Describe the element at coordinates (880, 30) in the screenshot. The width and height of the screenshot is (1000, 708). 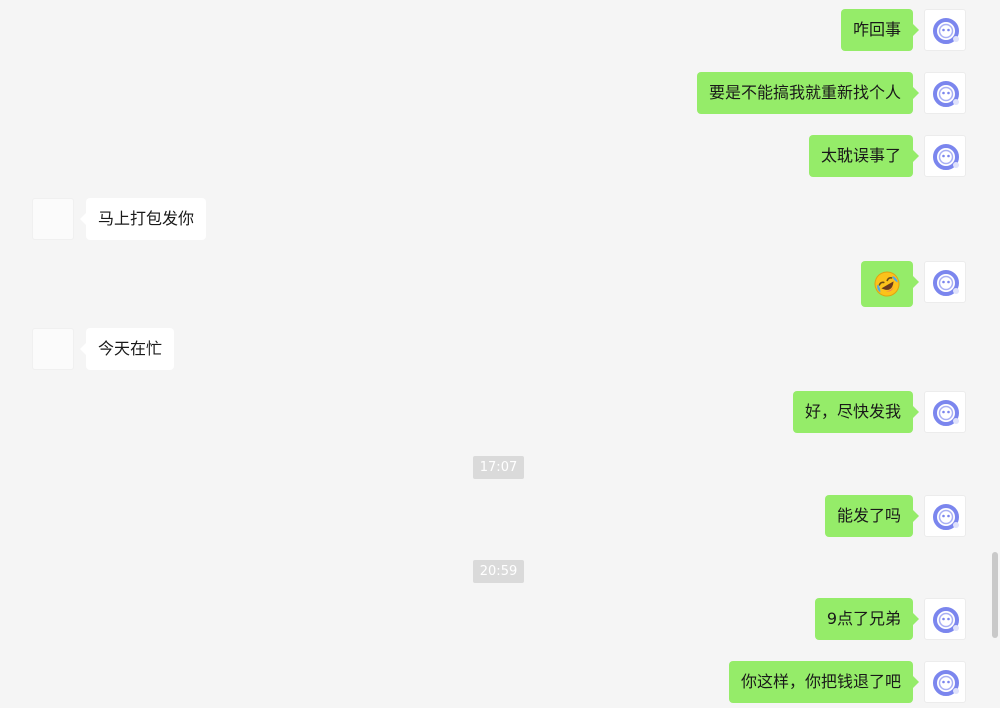
I see `message-bubble: 咋回事` at that location.